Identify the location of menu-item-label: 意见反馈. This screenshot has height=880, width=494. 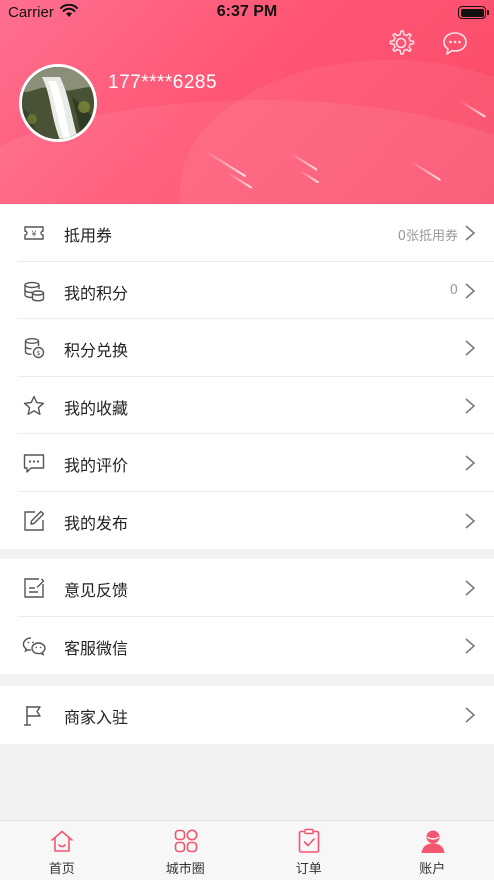
(96, 590).